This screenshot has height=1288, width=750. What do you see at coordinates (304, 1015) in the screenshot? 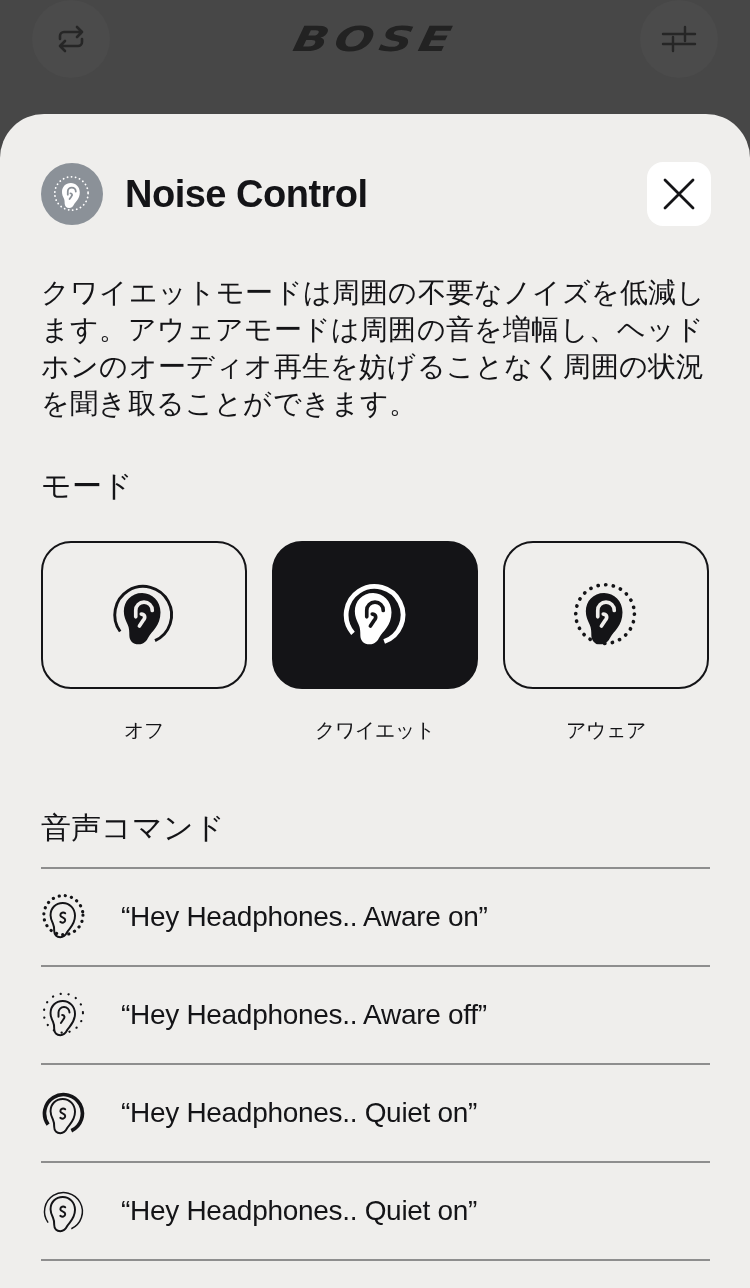
I see `voice-command-text: “Hey Headphones.. Aware off”` at bounding box center [304, 1015].